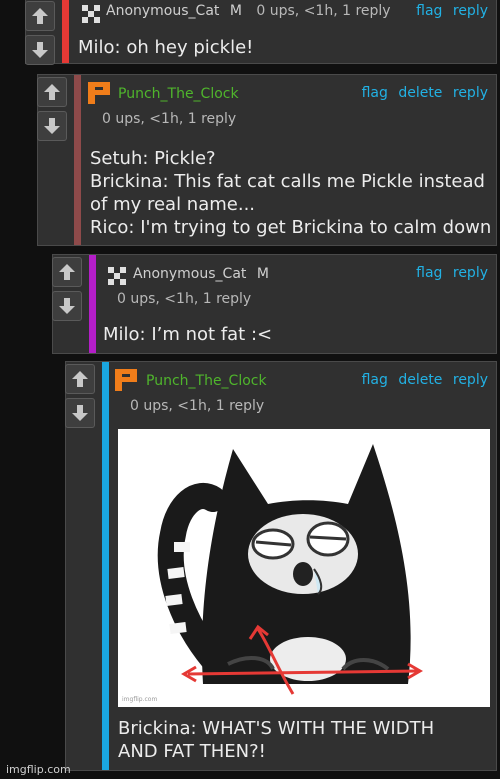  Describe the element at coordinates (248, 11) in the screenshot. I see `comment-header: Anonymous_Cat M 0 ups, <1h, 1 reply` at that location.